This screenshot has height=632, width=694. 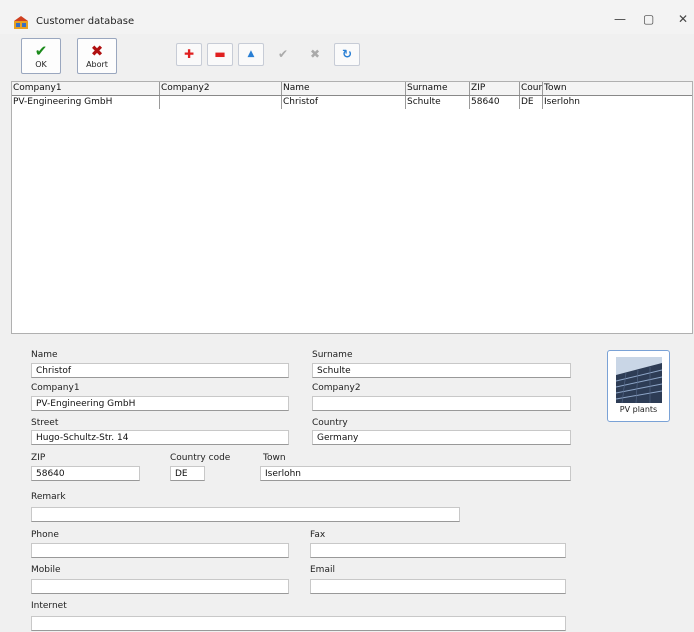 What do you see at coordinates (531, 88) in the screenshot?
I see `column-header-country: Coun` at bounding box center [531, 88].